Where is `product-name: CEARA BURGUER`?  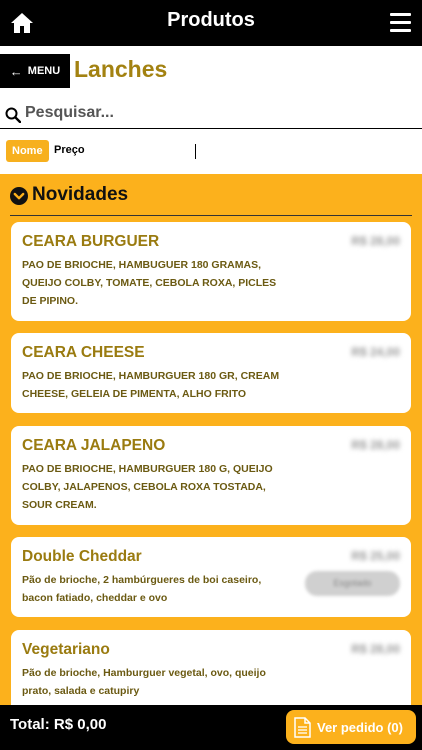
product-name: CEARA BURGUER is located at coordinates (91, 241).